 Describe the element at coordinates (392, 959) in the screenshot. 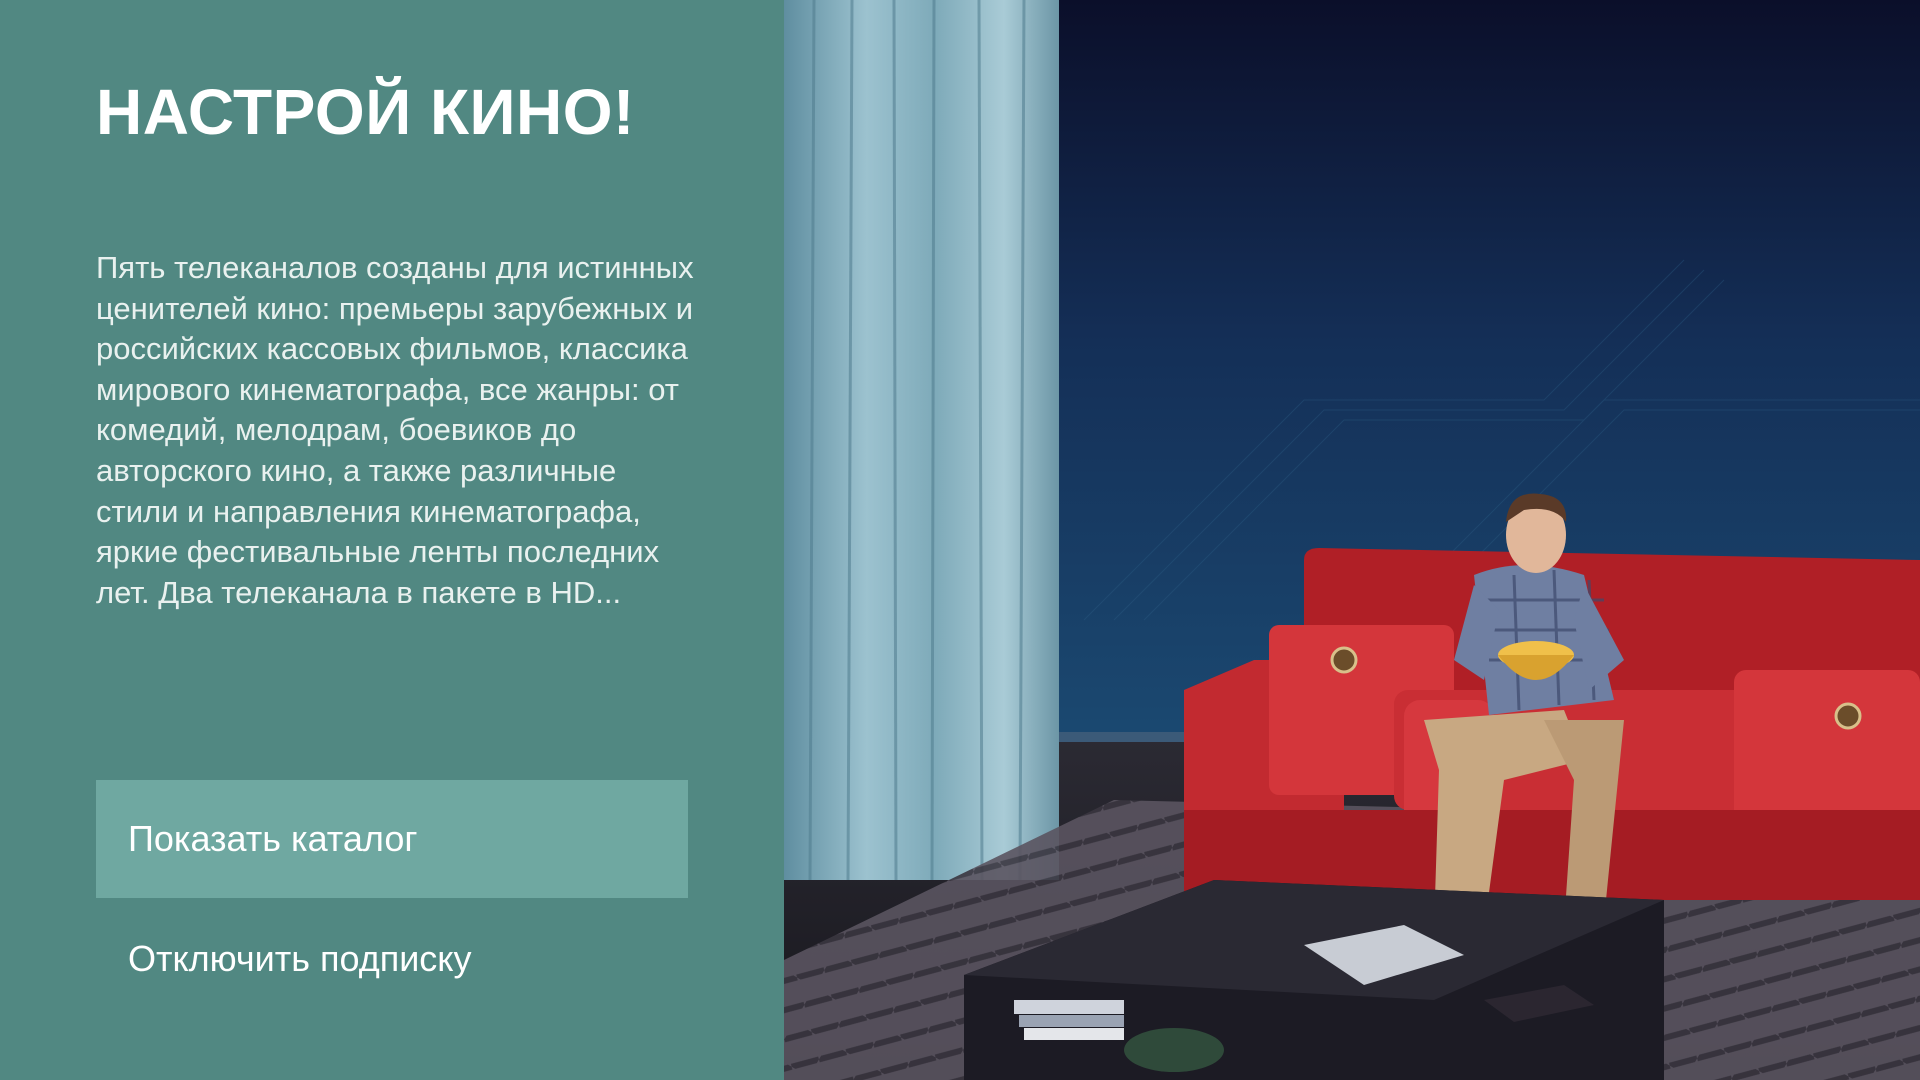

I see `unsubscribe-button: Отключить подписку` at that location.